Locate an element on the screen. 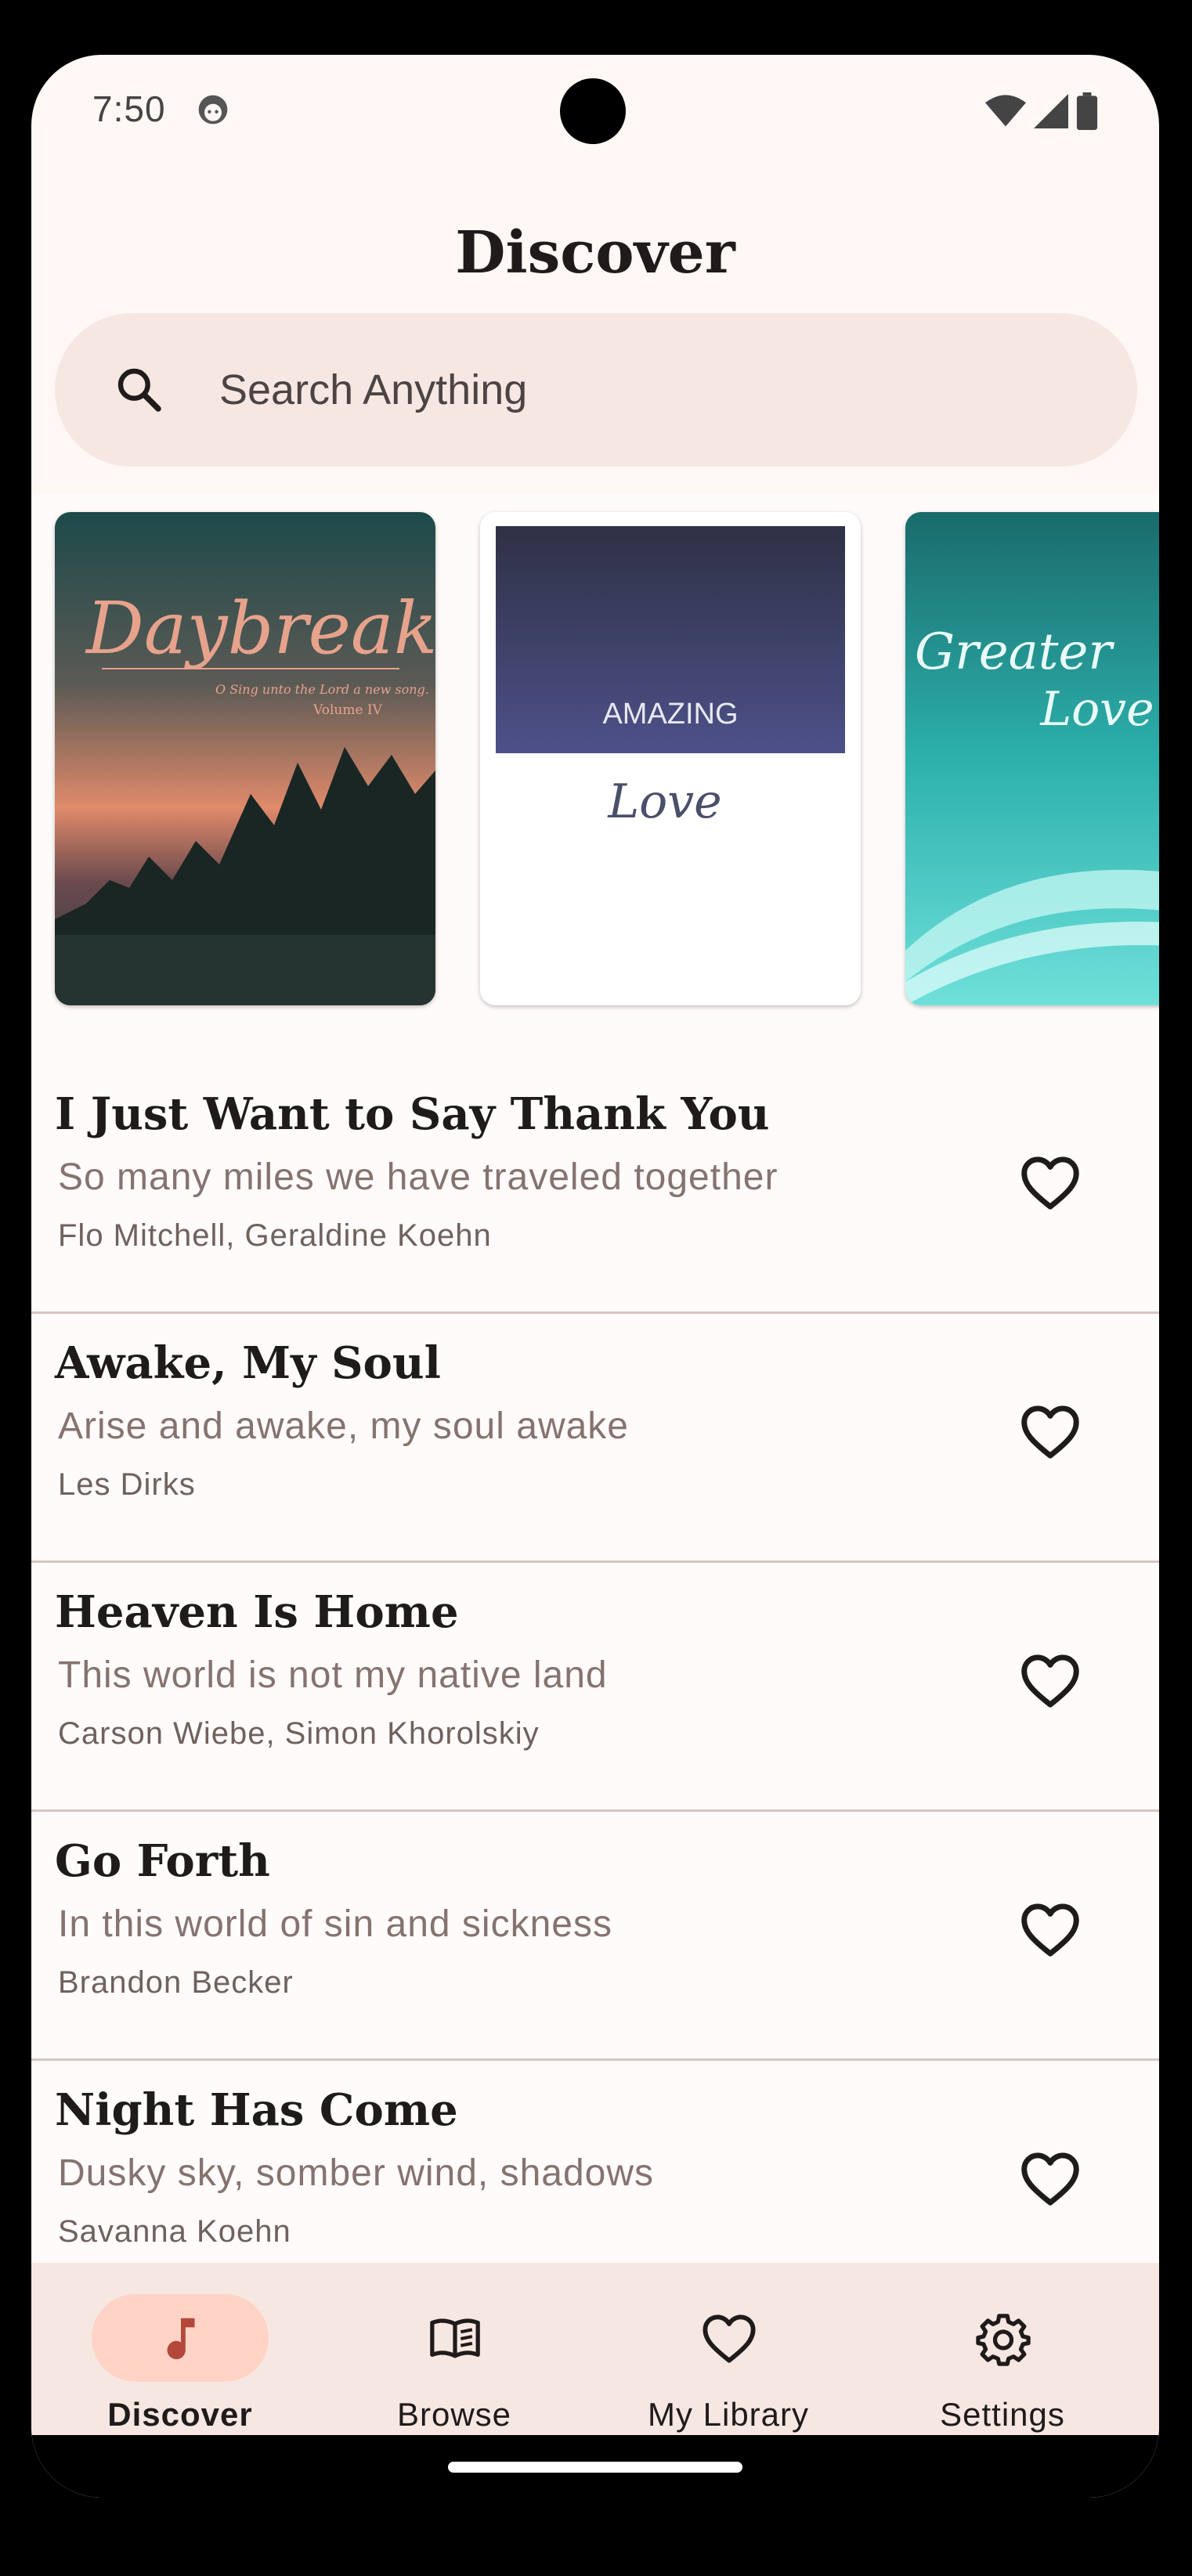  open-book-icon is located at coordinates (455, 2338).